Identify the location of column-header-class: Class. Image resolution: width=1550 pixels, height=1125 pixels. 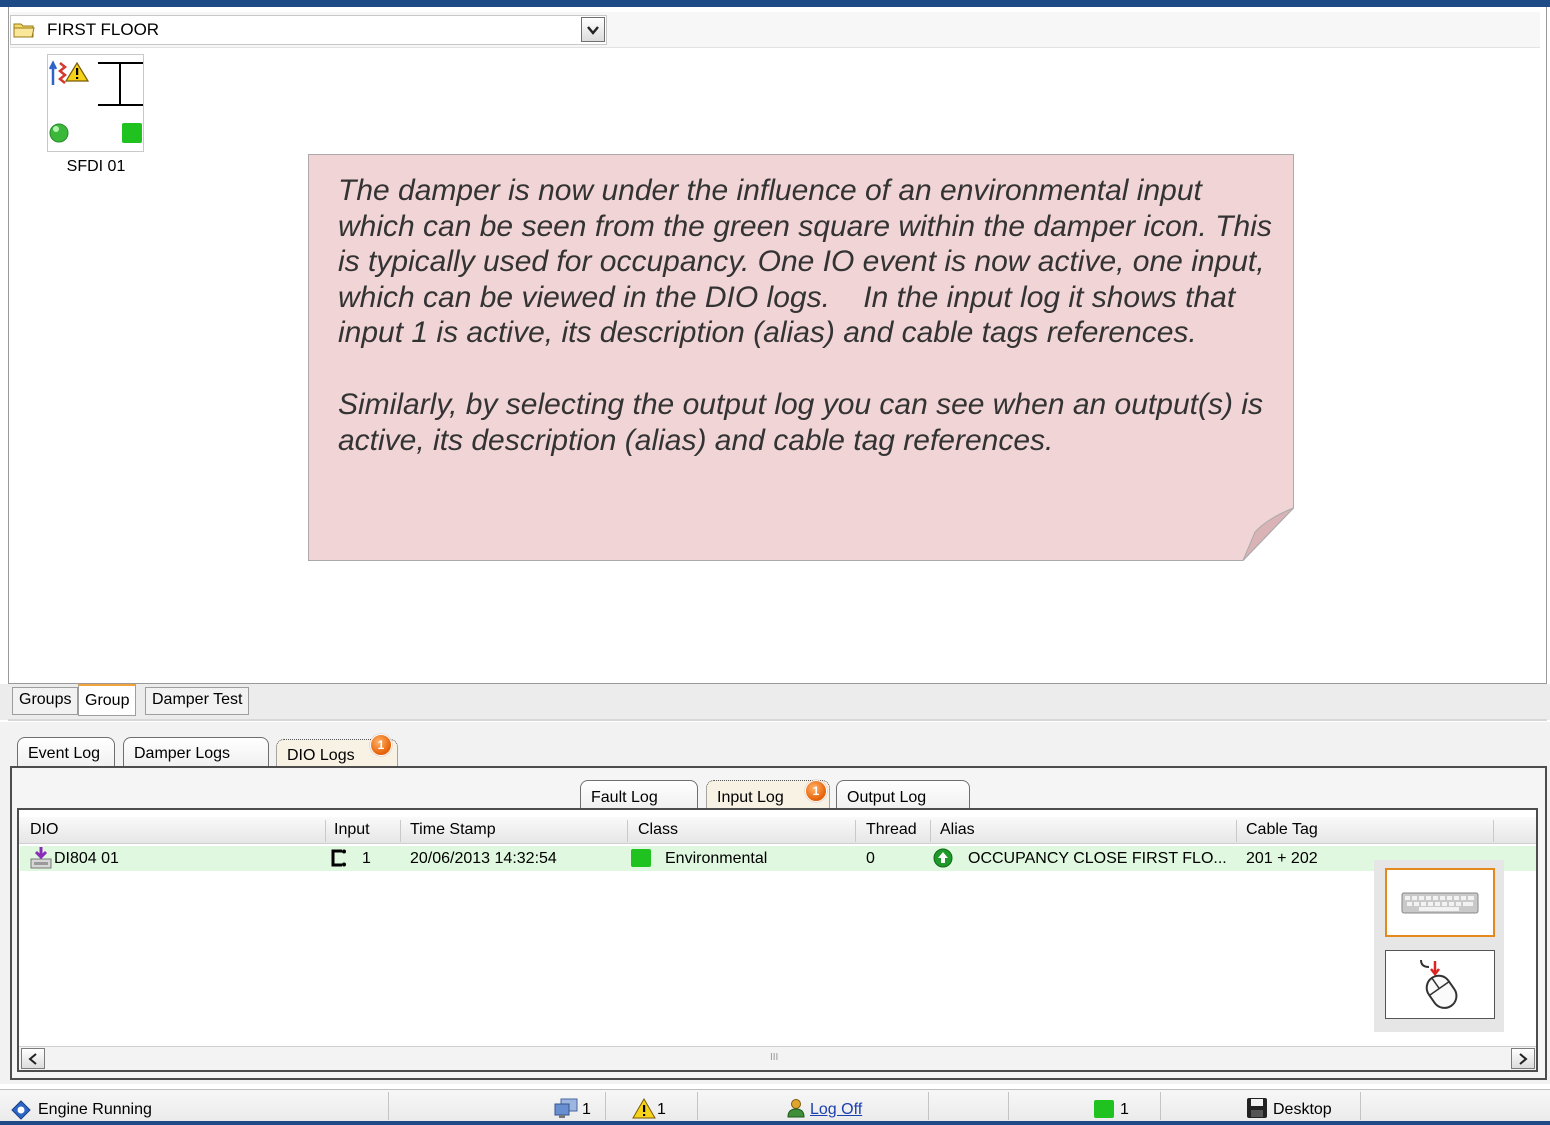
(658, 830).